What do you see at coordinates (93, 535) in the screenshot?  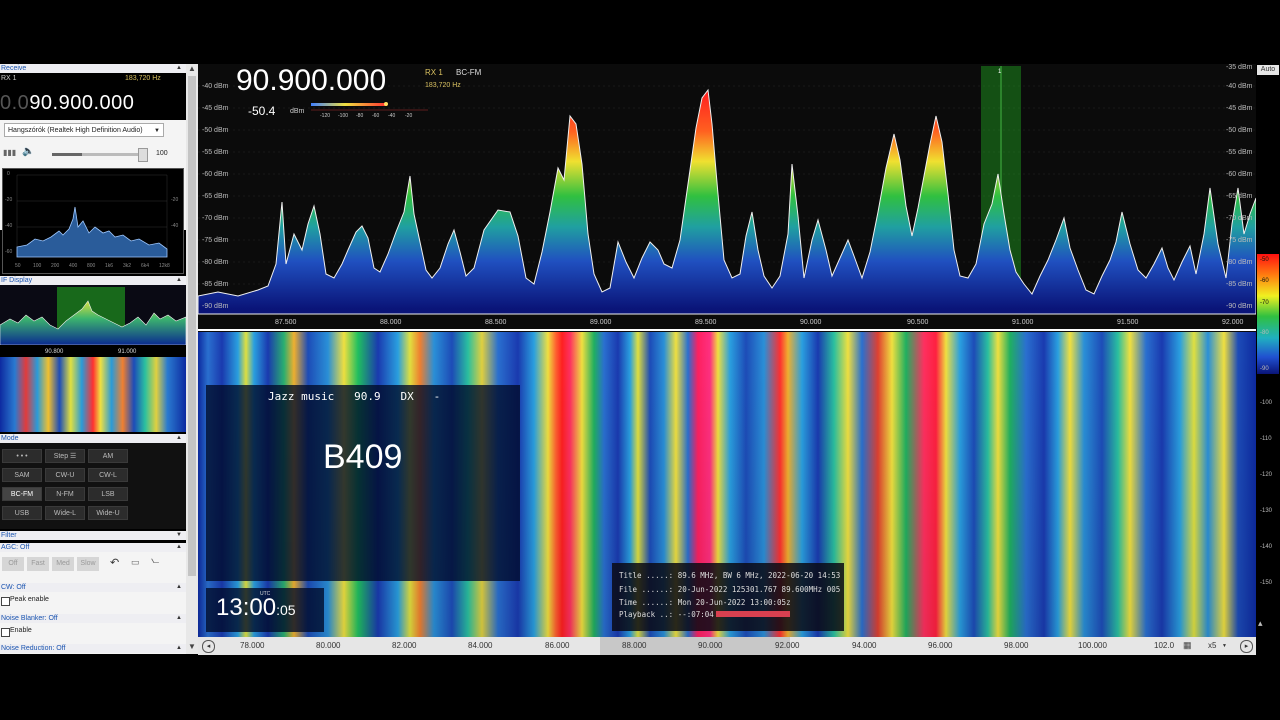 I see `section-filter-header: Filter ▼` at bounding box center [93, 535].